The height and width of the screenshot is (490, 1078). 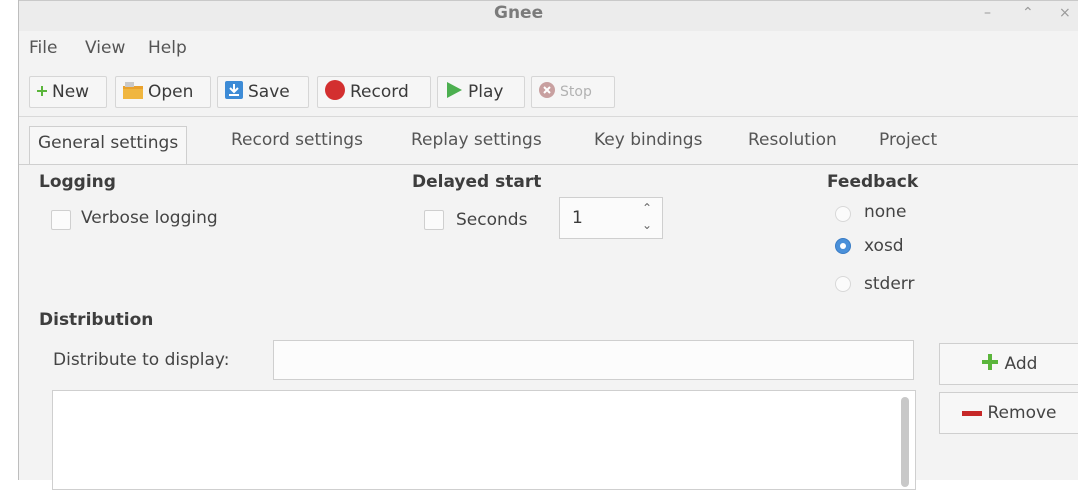 What do you see at coordinates (884, 246) in the screenshot?
I see `feedback-xosd-label: xosd` at bounding box center [884, 246].